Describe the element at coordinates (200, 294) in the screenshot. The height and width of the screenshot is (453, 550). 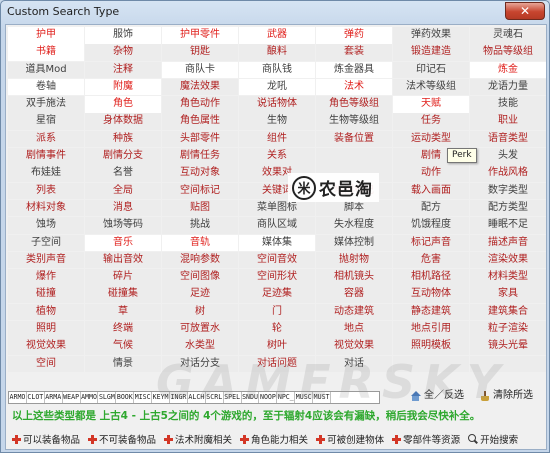
I see `type-cell: 足迹` at that location.